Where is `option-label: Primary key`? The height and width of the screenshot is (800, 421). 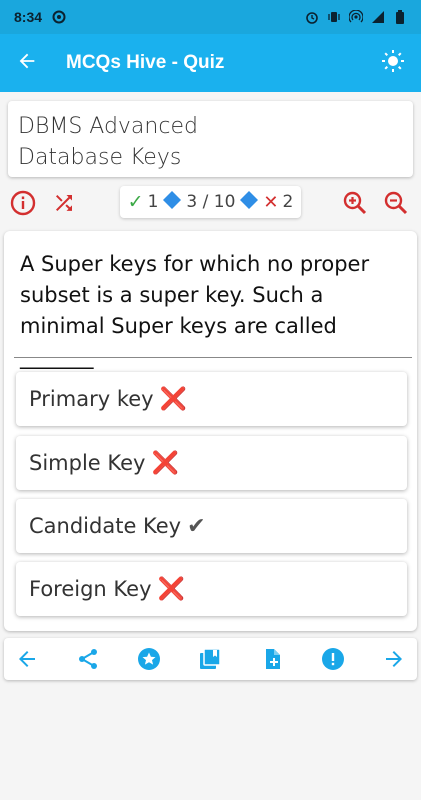
option-label: Primary key is located at coordinates (91, 399).